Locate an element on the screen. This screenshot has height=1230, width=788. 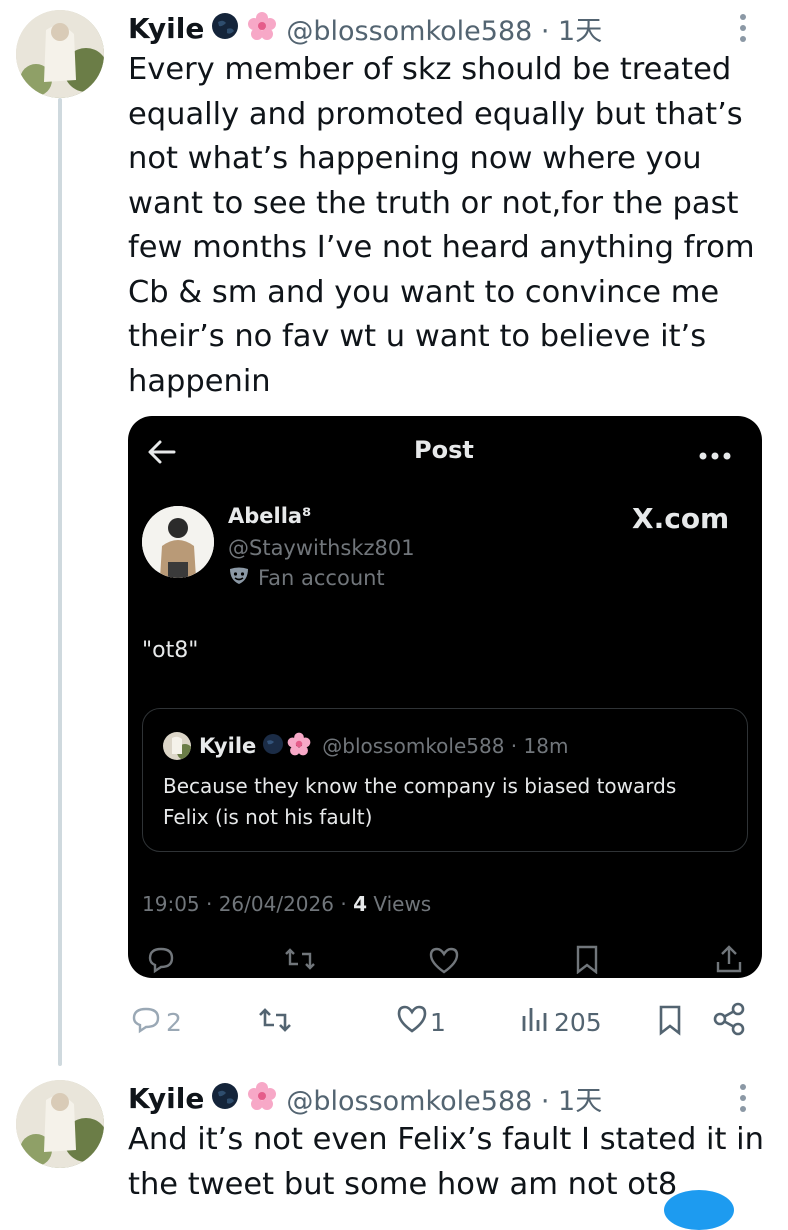
post-meta: 19:05 · 26/04/2026 · 4 Views is located at coordinates (286, 904).